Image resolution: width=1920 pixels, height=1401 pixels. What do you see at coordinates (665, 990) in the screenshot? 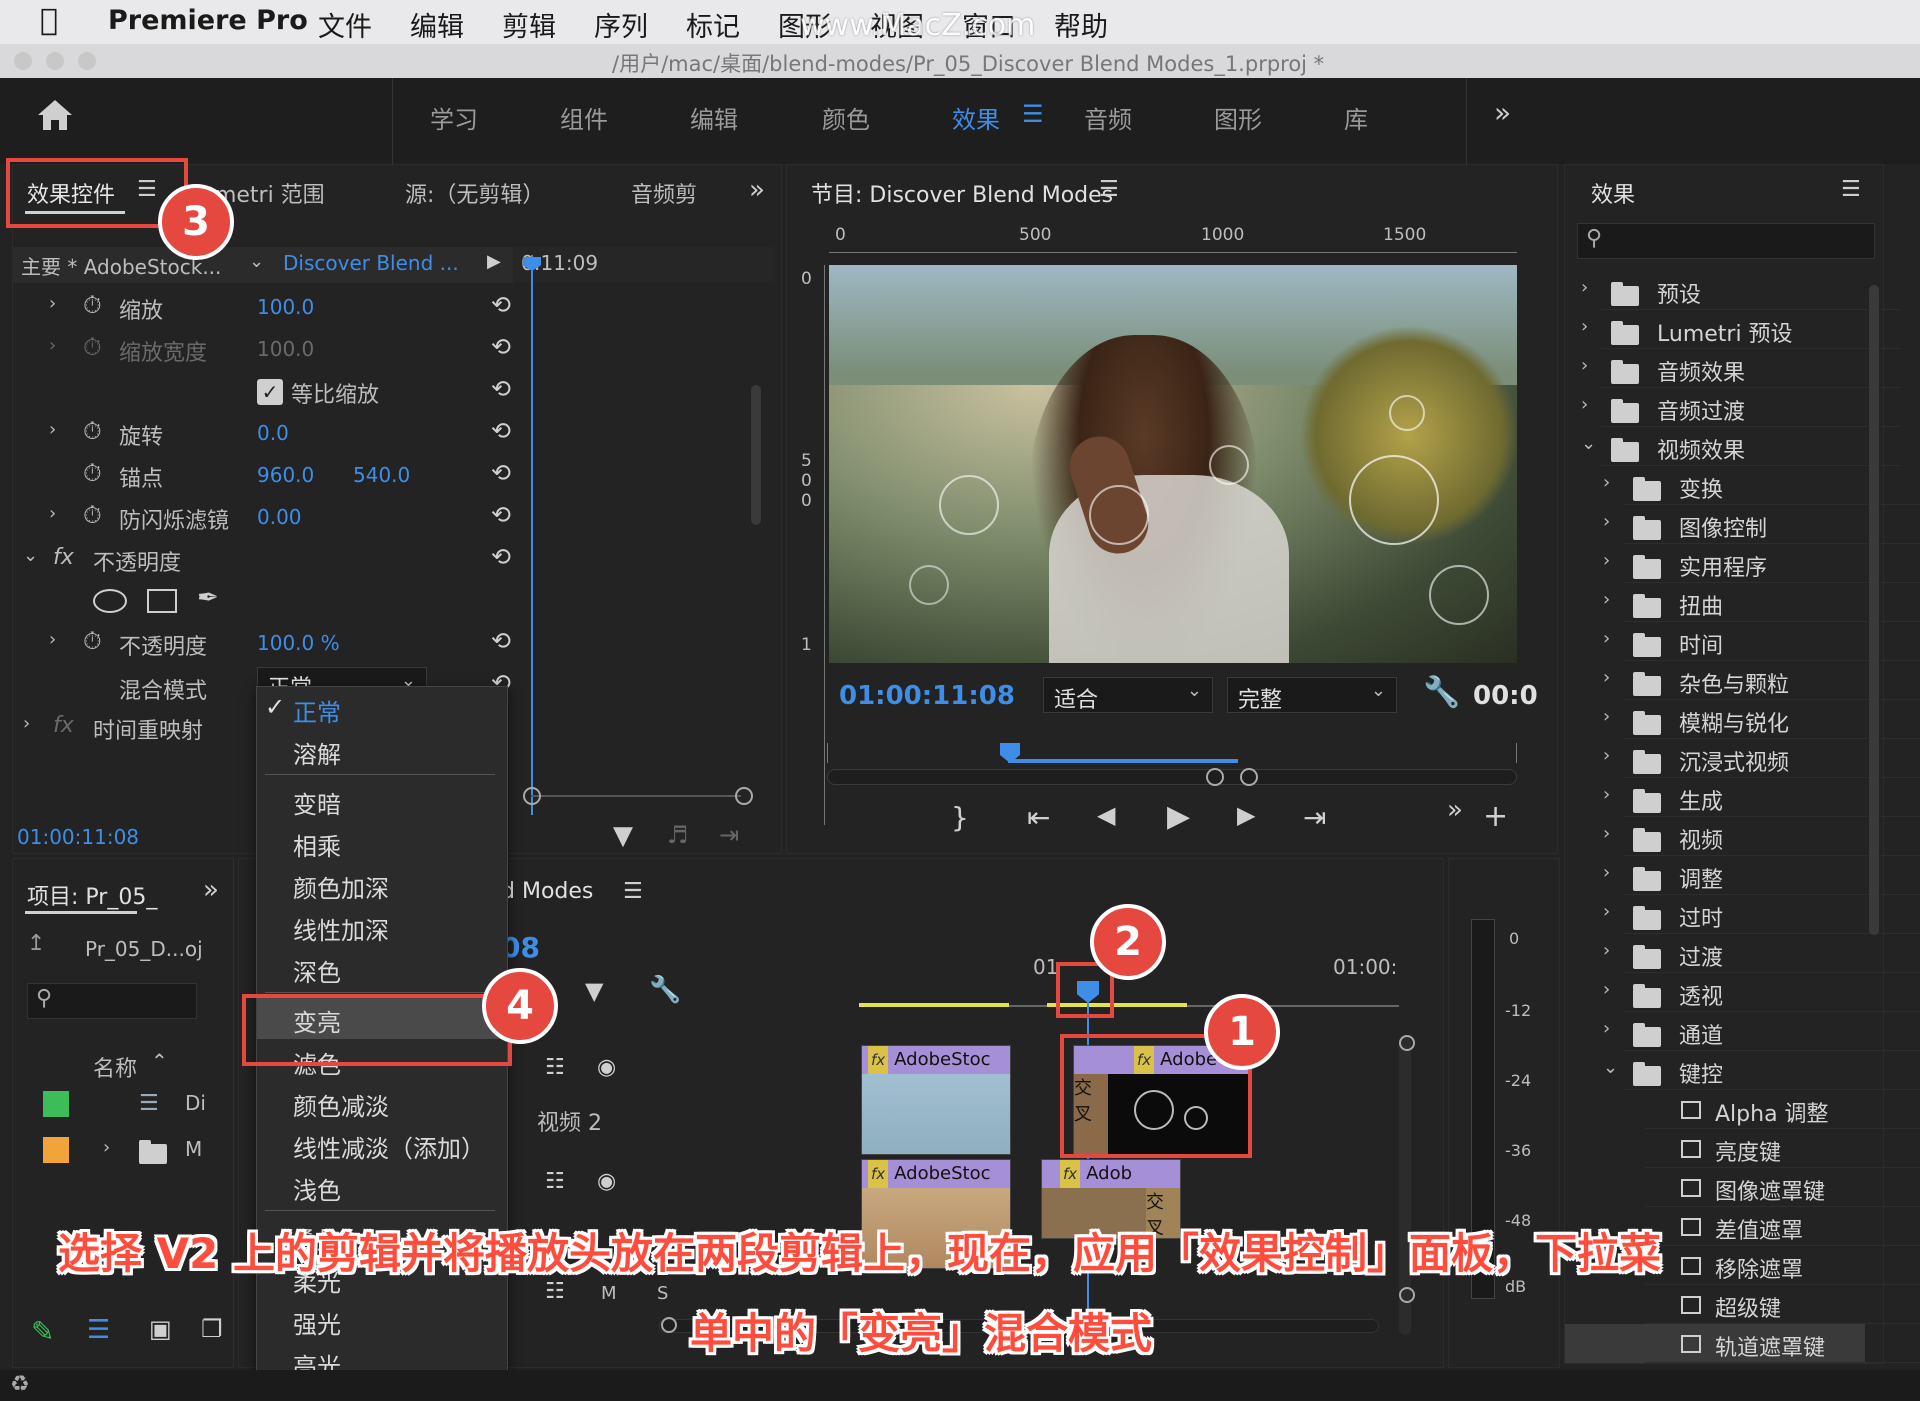
I see `wrench-icon: 🔧` at bounding box center [665, 990].